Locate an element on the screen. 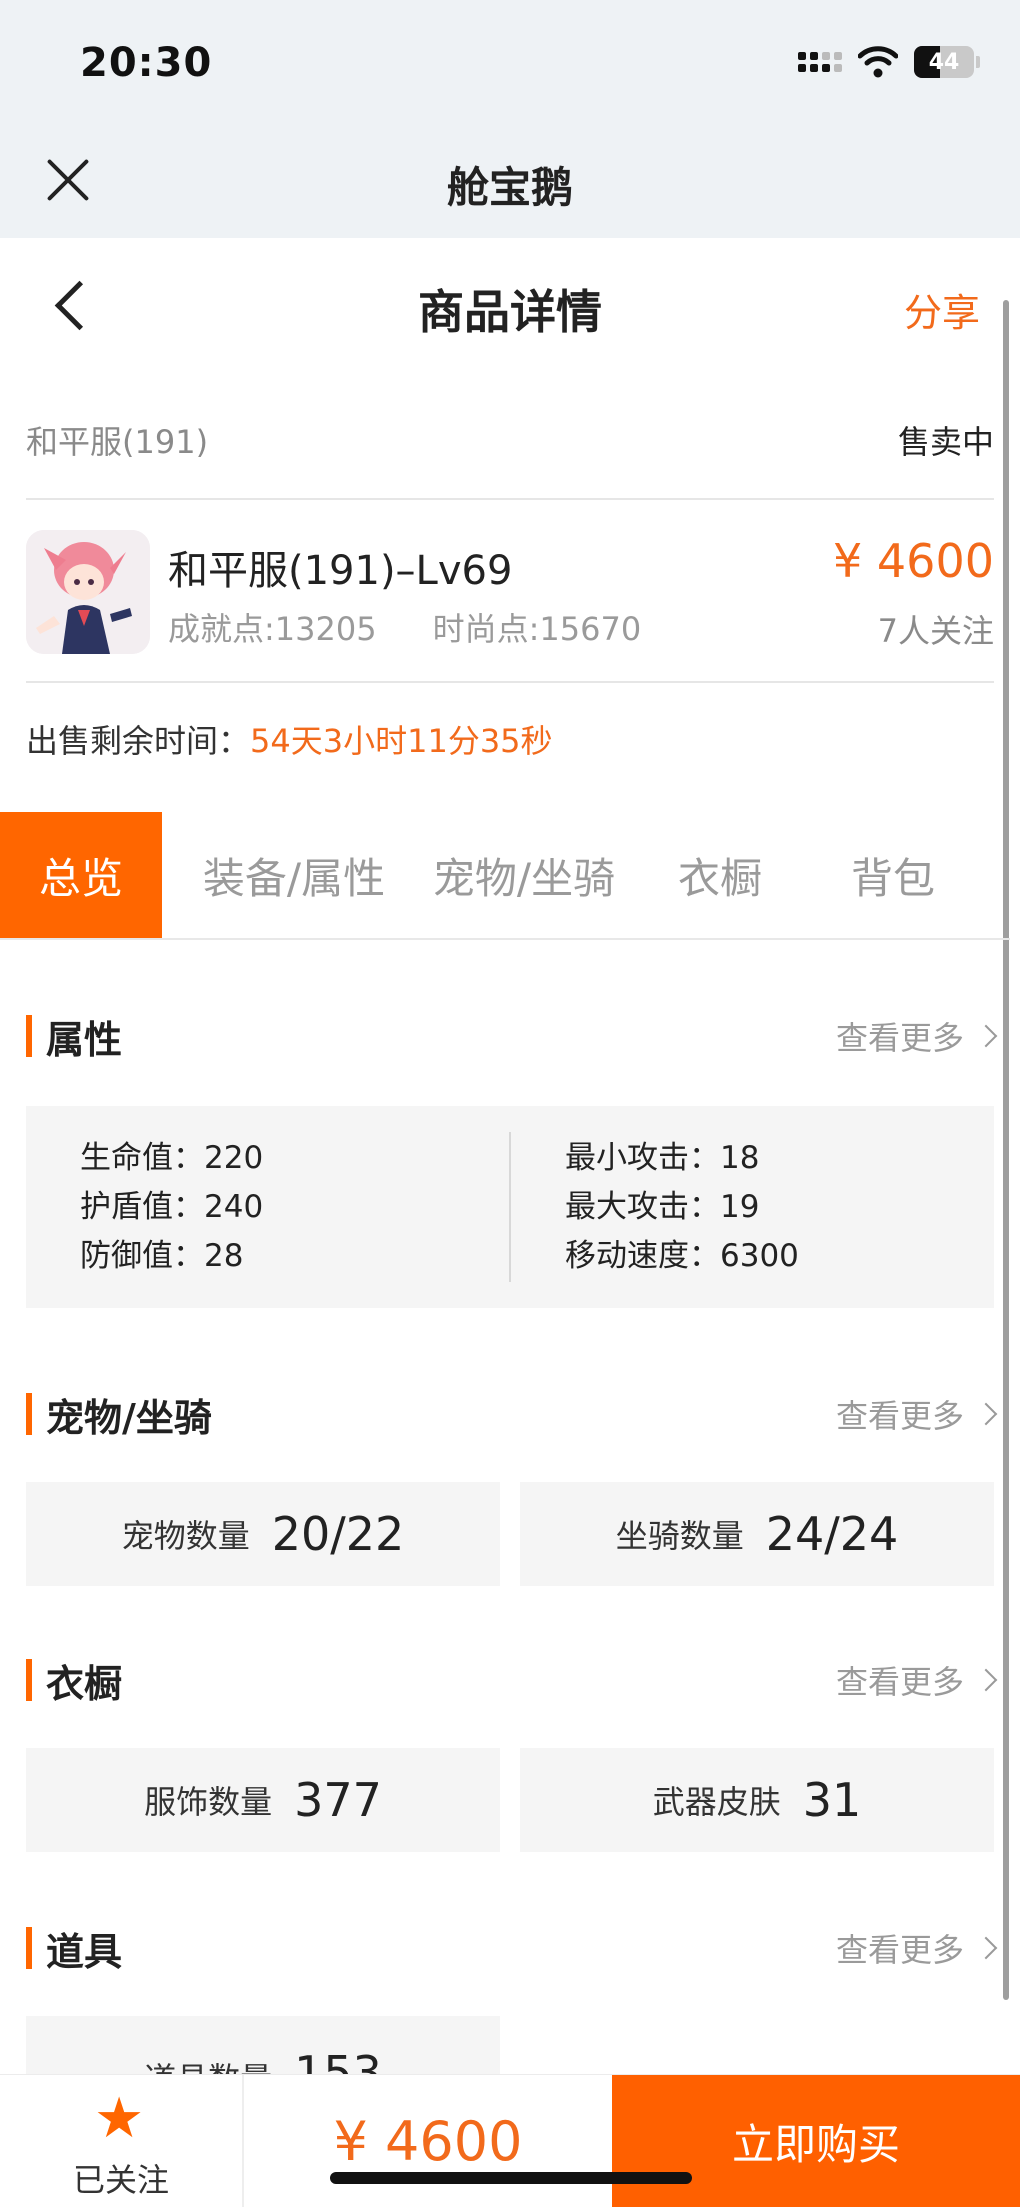 Image resolution: width=1020 pixels, height=2207 pixels. sale-status: 售卖中 is located at coordinates (945, 442).